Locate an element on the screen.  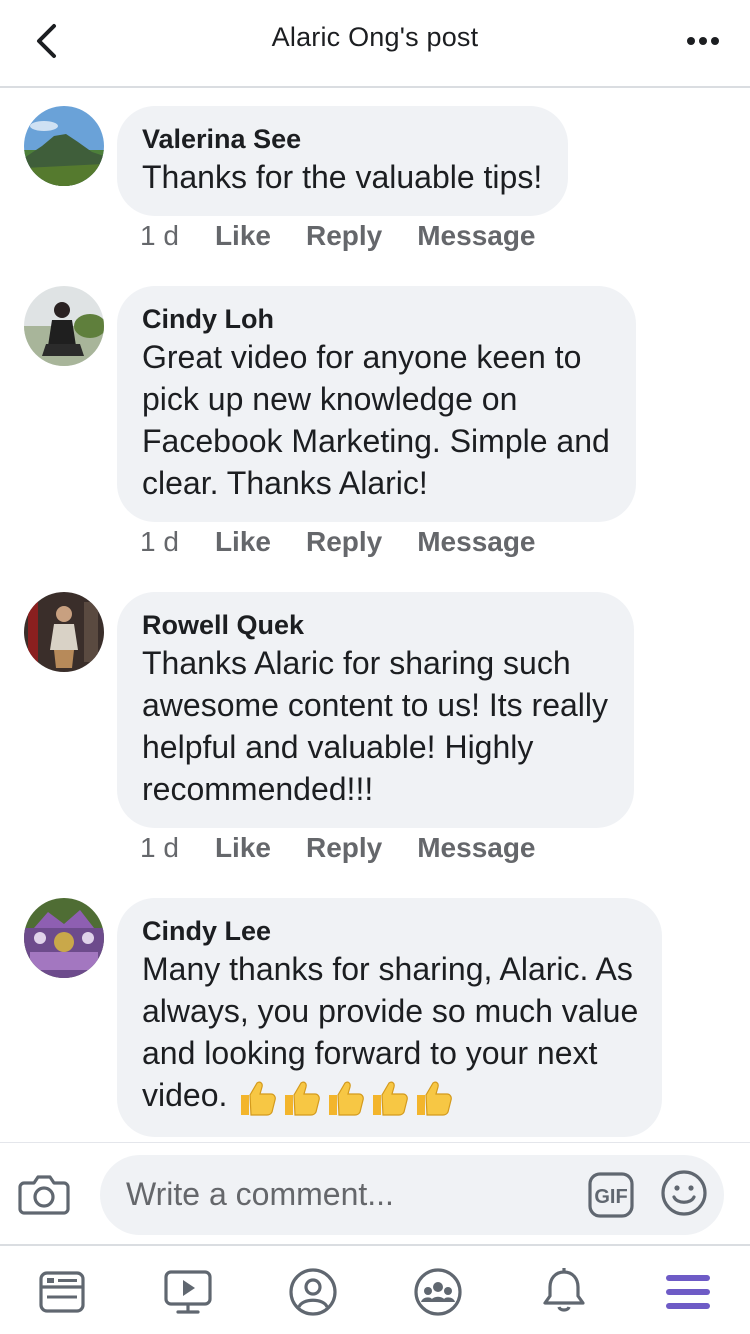
comment-author: Rowell Quek is located at coordinates (375, 625).